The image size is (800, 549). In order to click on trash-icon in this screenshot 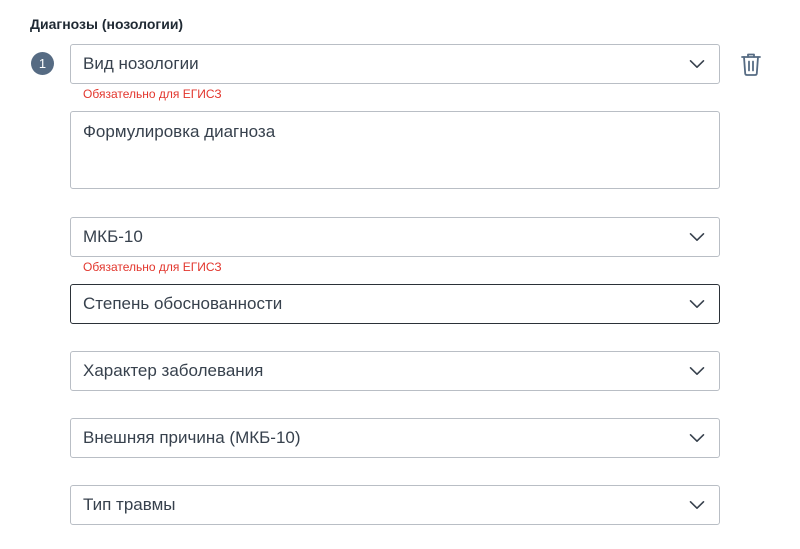, I will do `click(751, 64)`.